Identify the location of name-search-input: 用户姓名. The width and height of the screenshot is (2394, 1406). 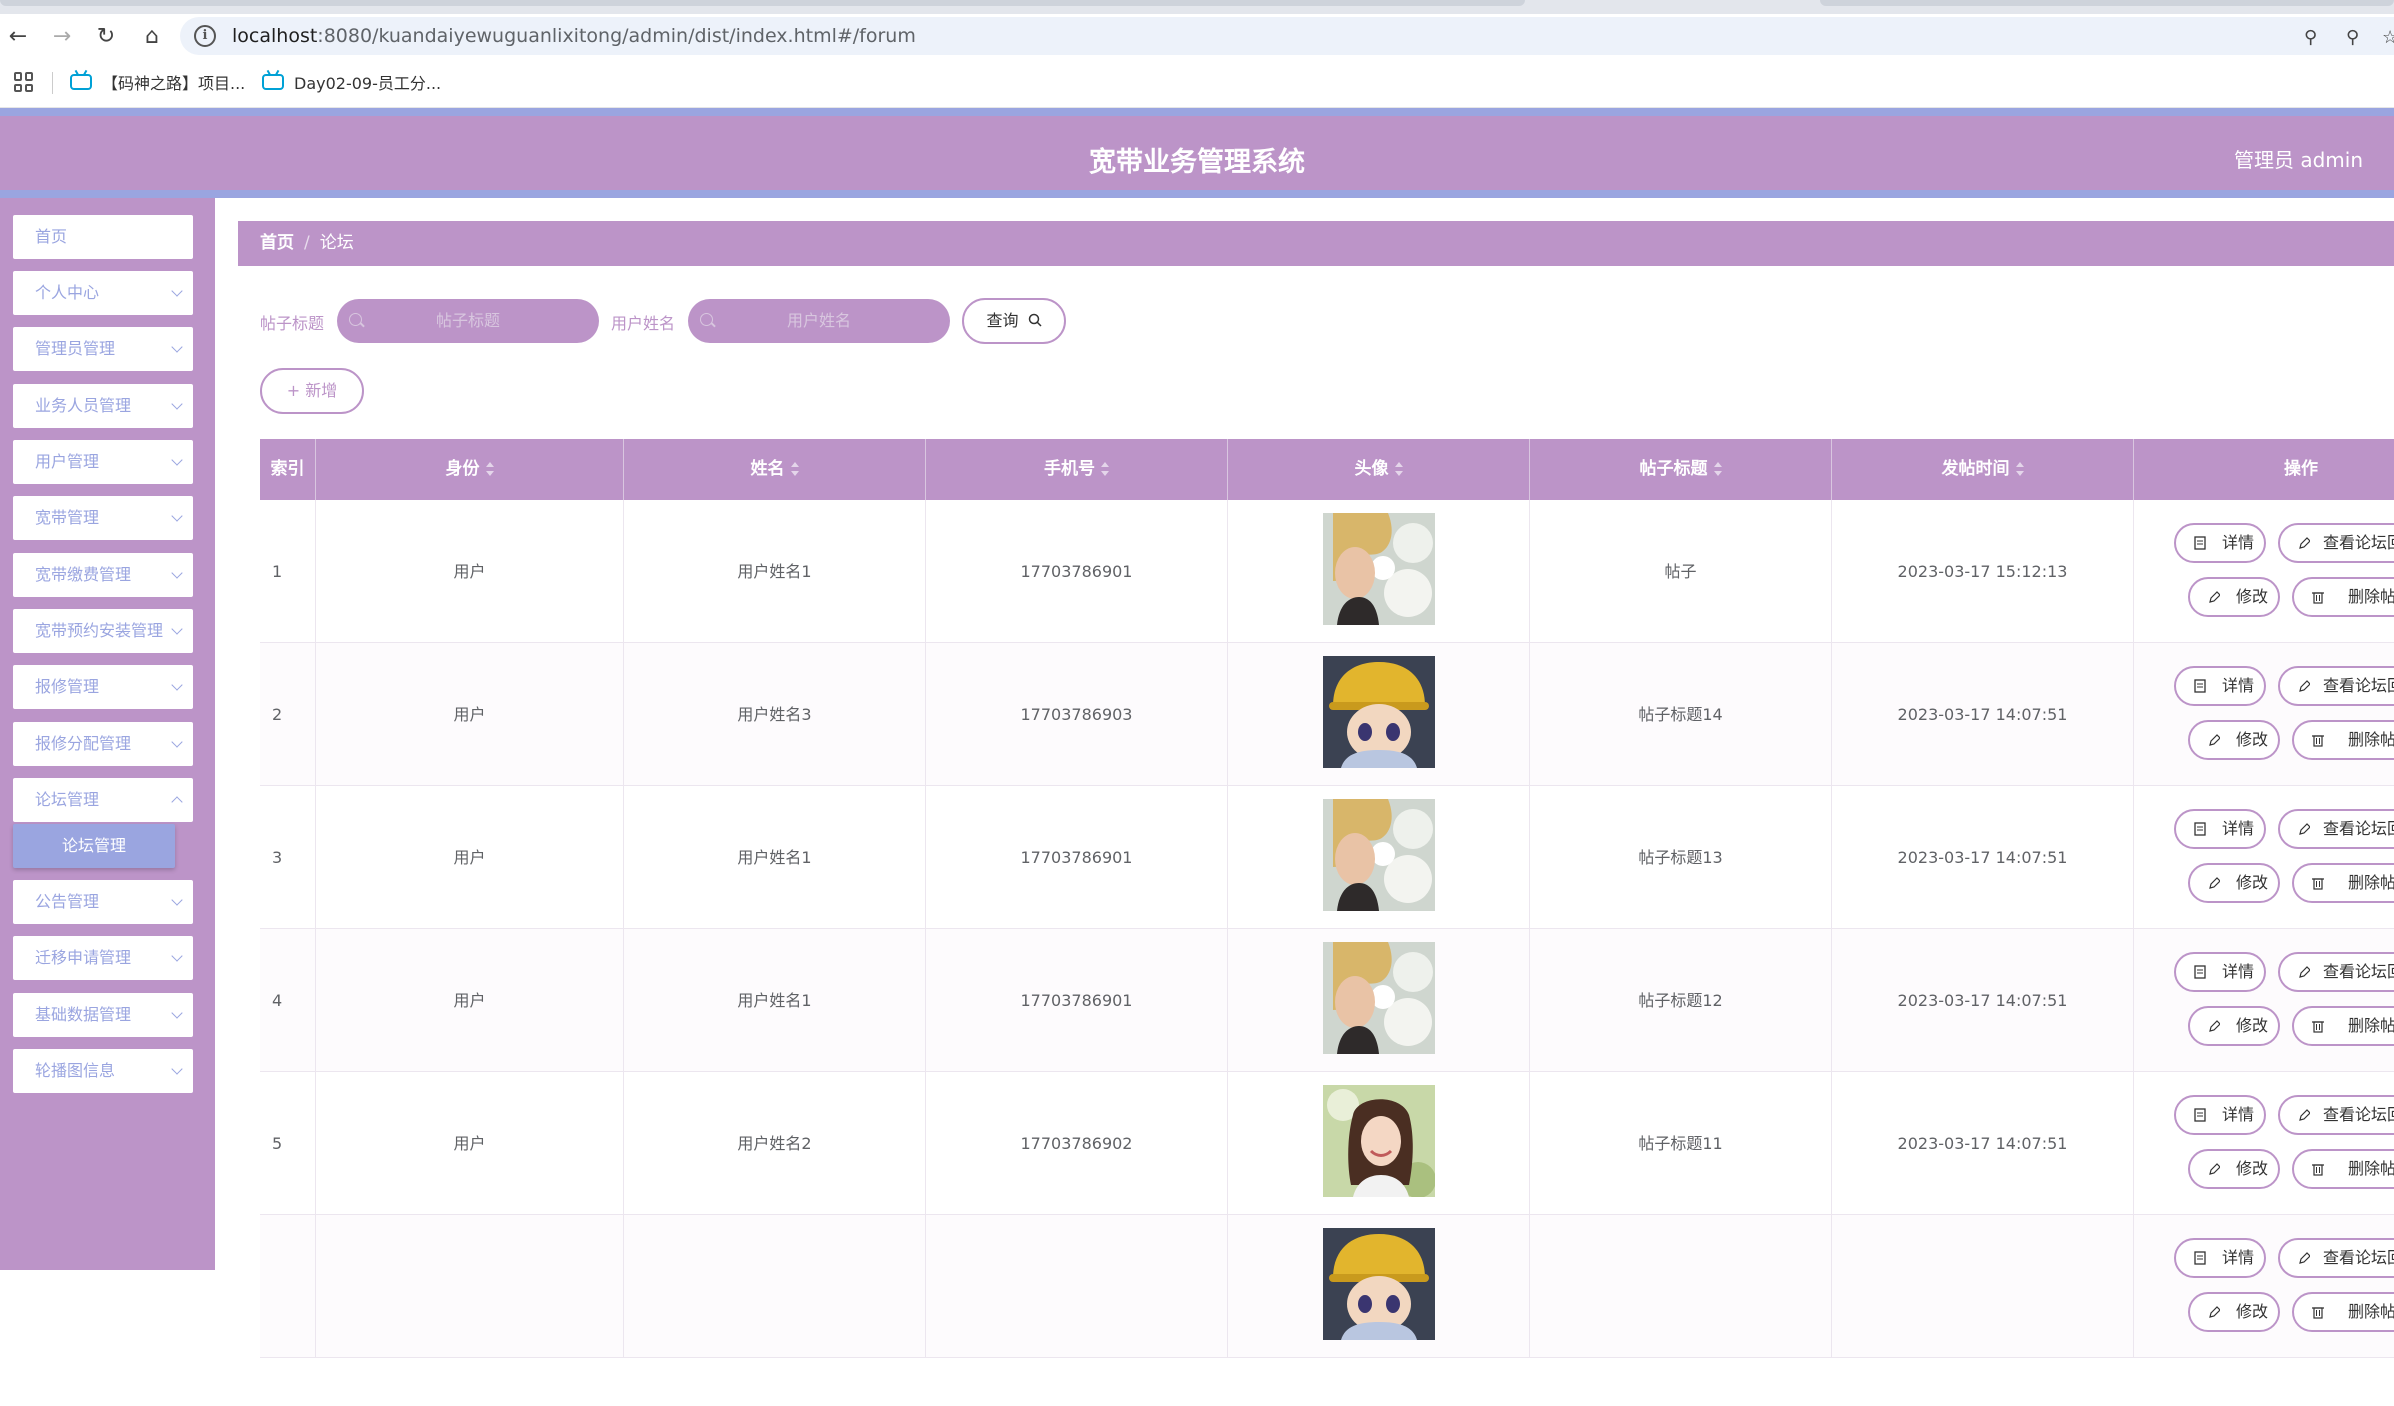
(819, 321).